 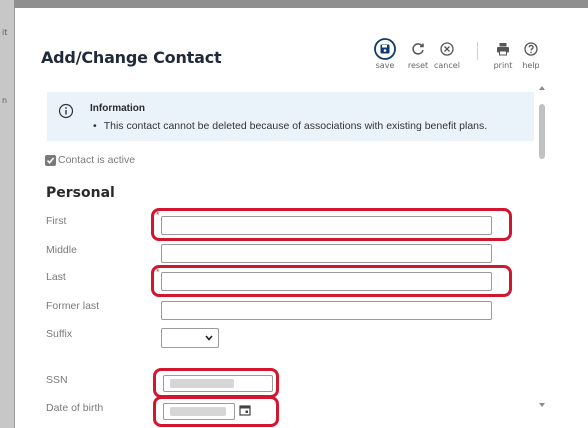 I want to click on ssn-highlight, so click(x=216, y=383).